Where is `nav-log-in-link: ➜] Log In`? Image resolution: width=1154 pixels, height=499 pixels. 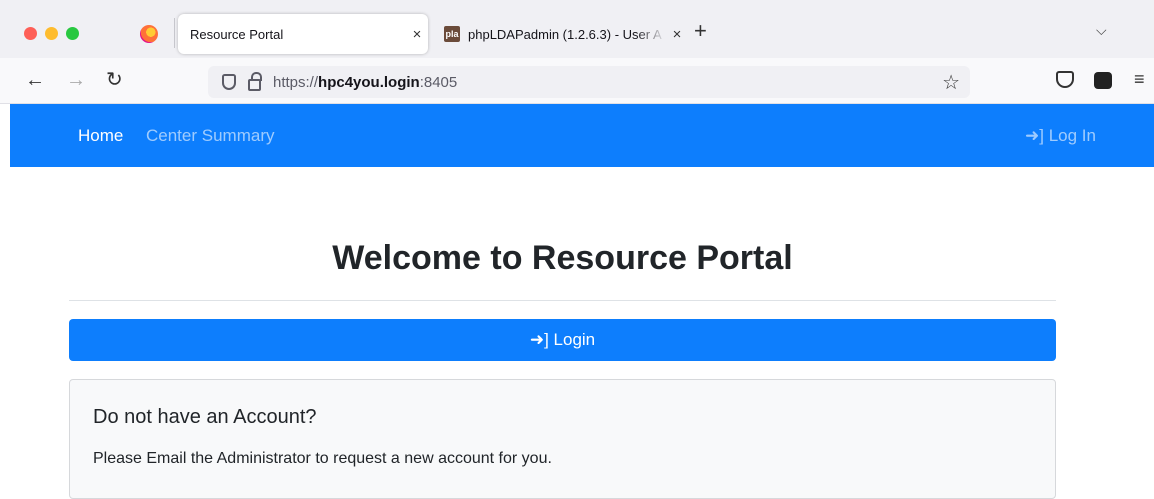
nav-log-in-link: ➜] Log In is located at coordinates (1060, 136).